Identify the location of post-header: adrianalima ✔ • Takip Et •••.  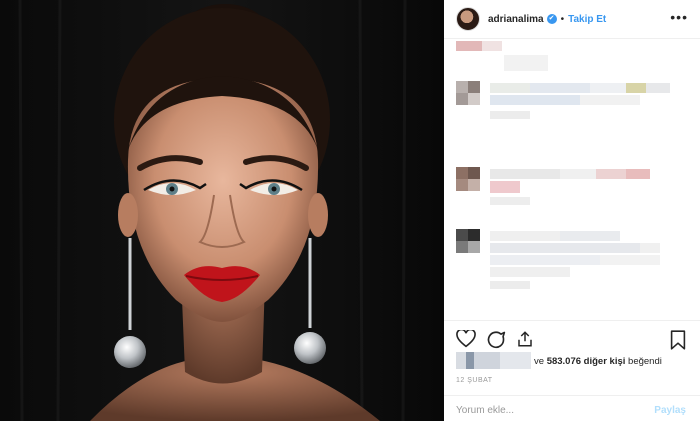
(572, 19).